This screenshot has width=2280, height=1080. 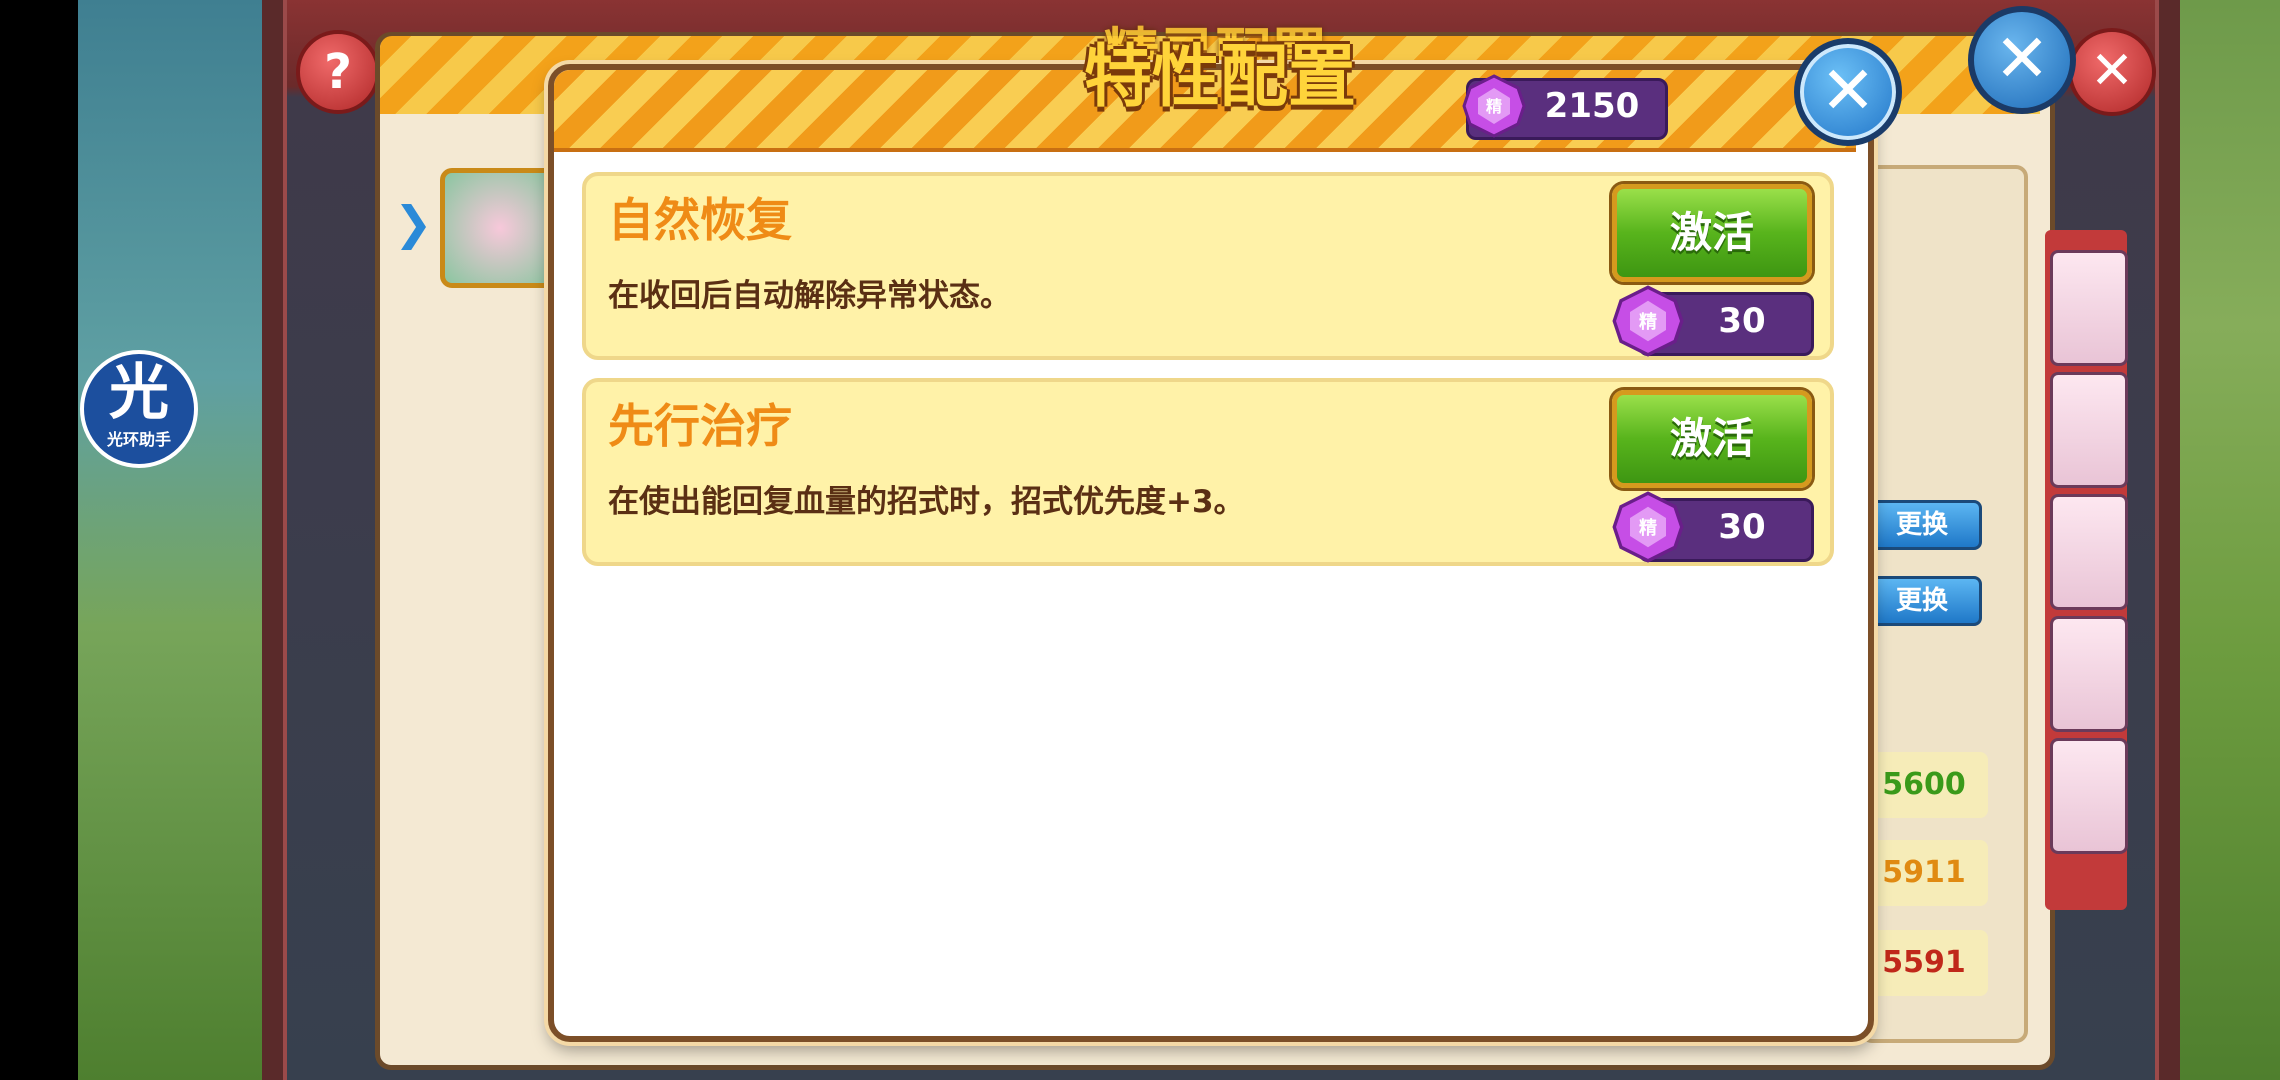 I want to click on background-dialog-close-button: ✕, so click(x=2022, y=60).